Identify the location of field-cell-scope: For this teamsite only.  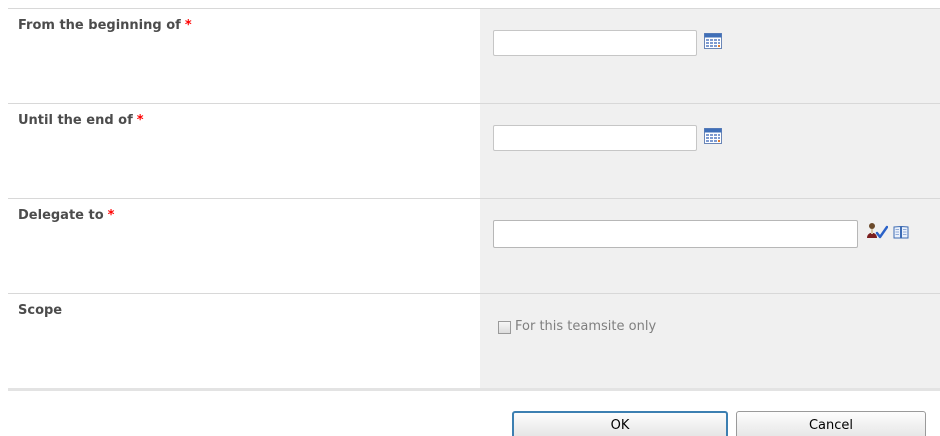
(710, 341).